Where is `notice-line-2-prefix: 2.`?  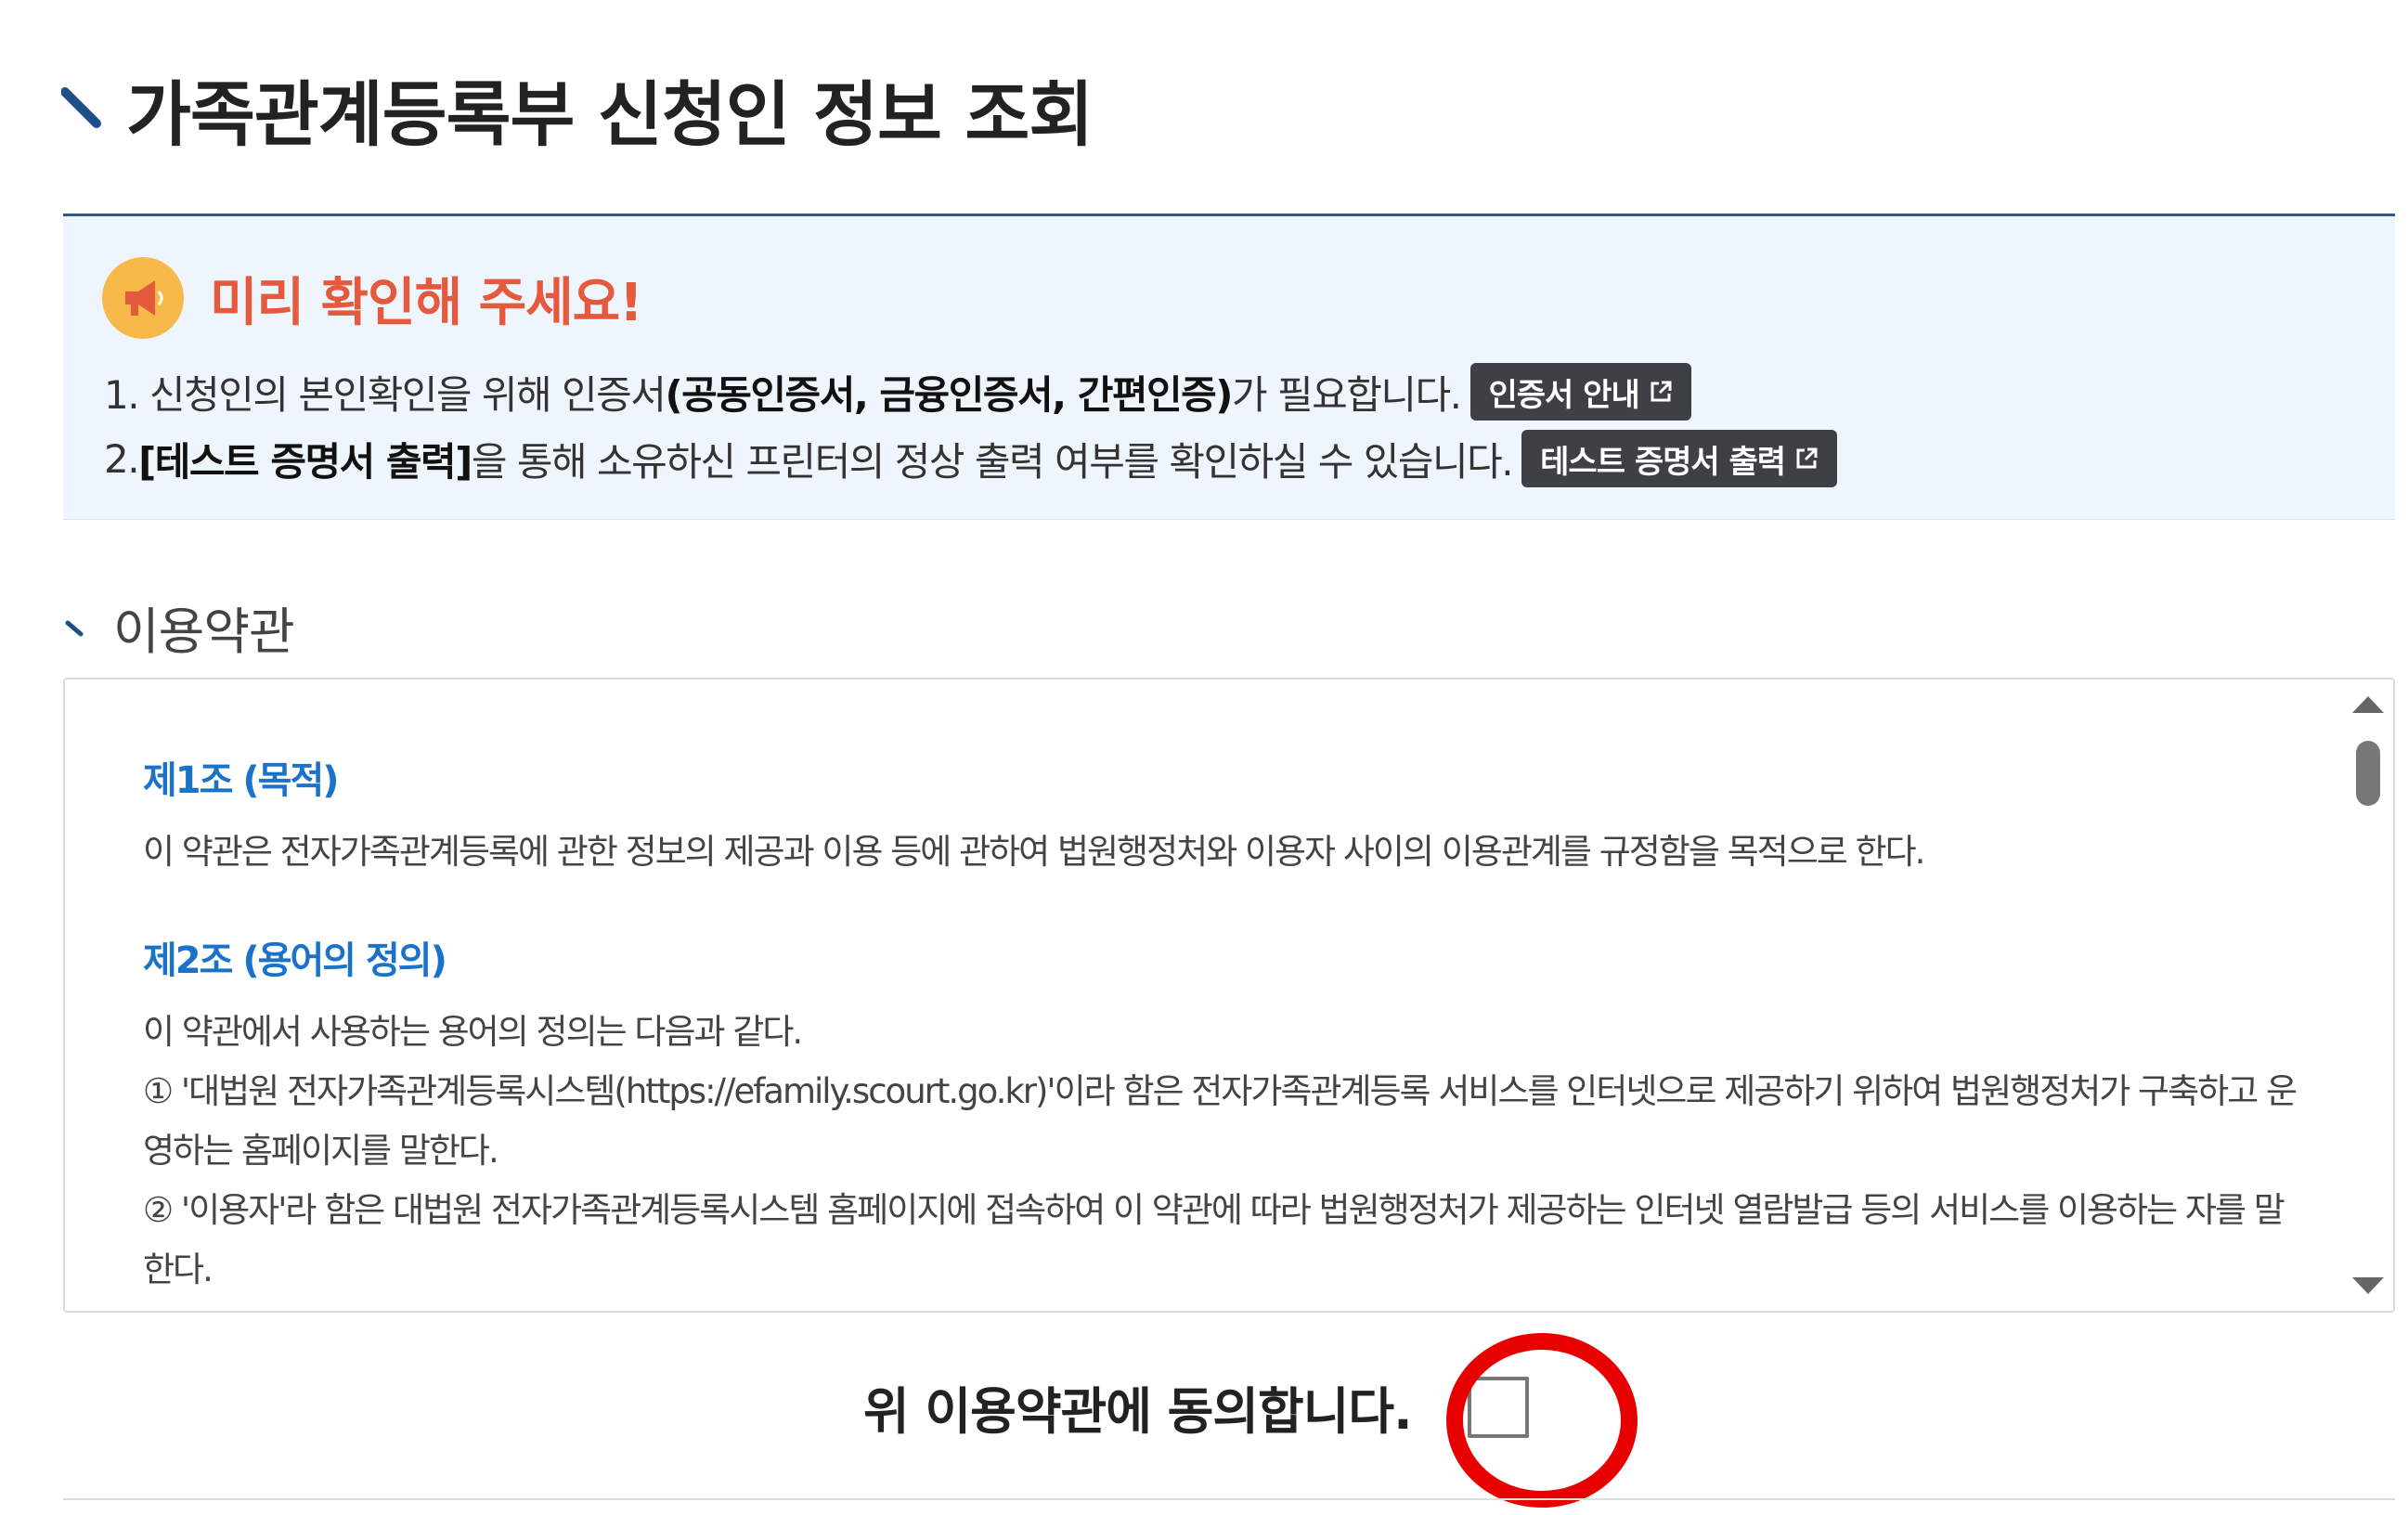 notice-line-2-prefix: 2. is located at coordinates (122, 459).